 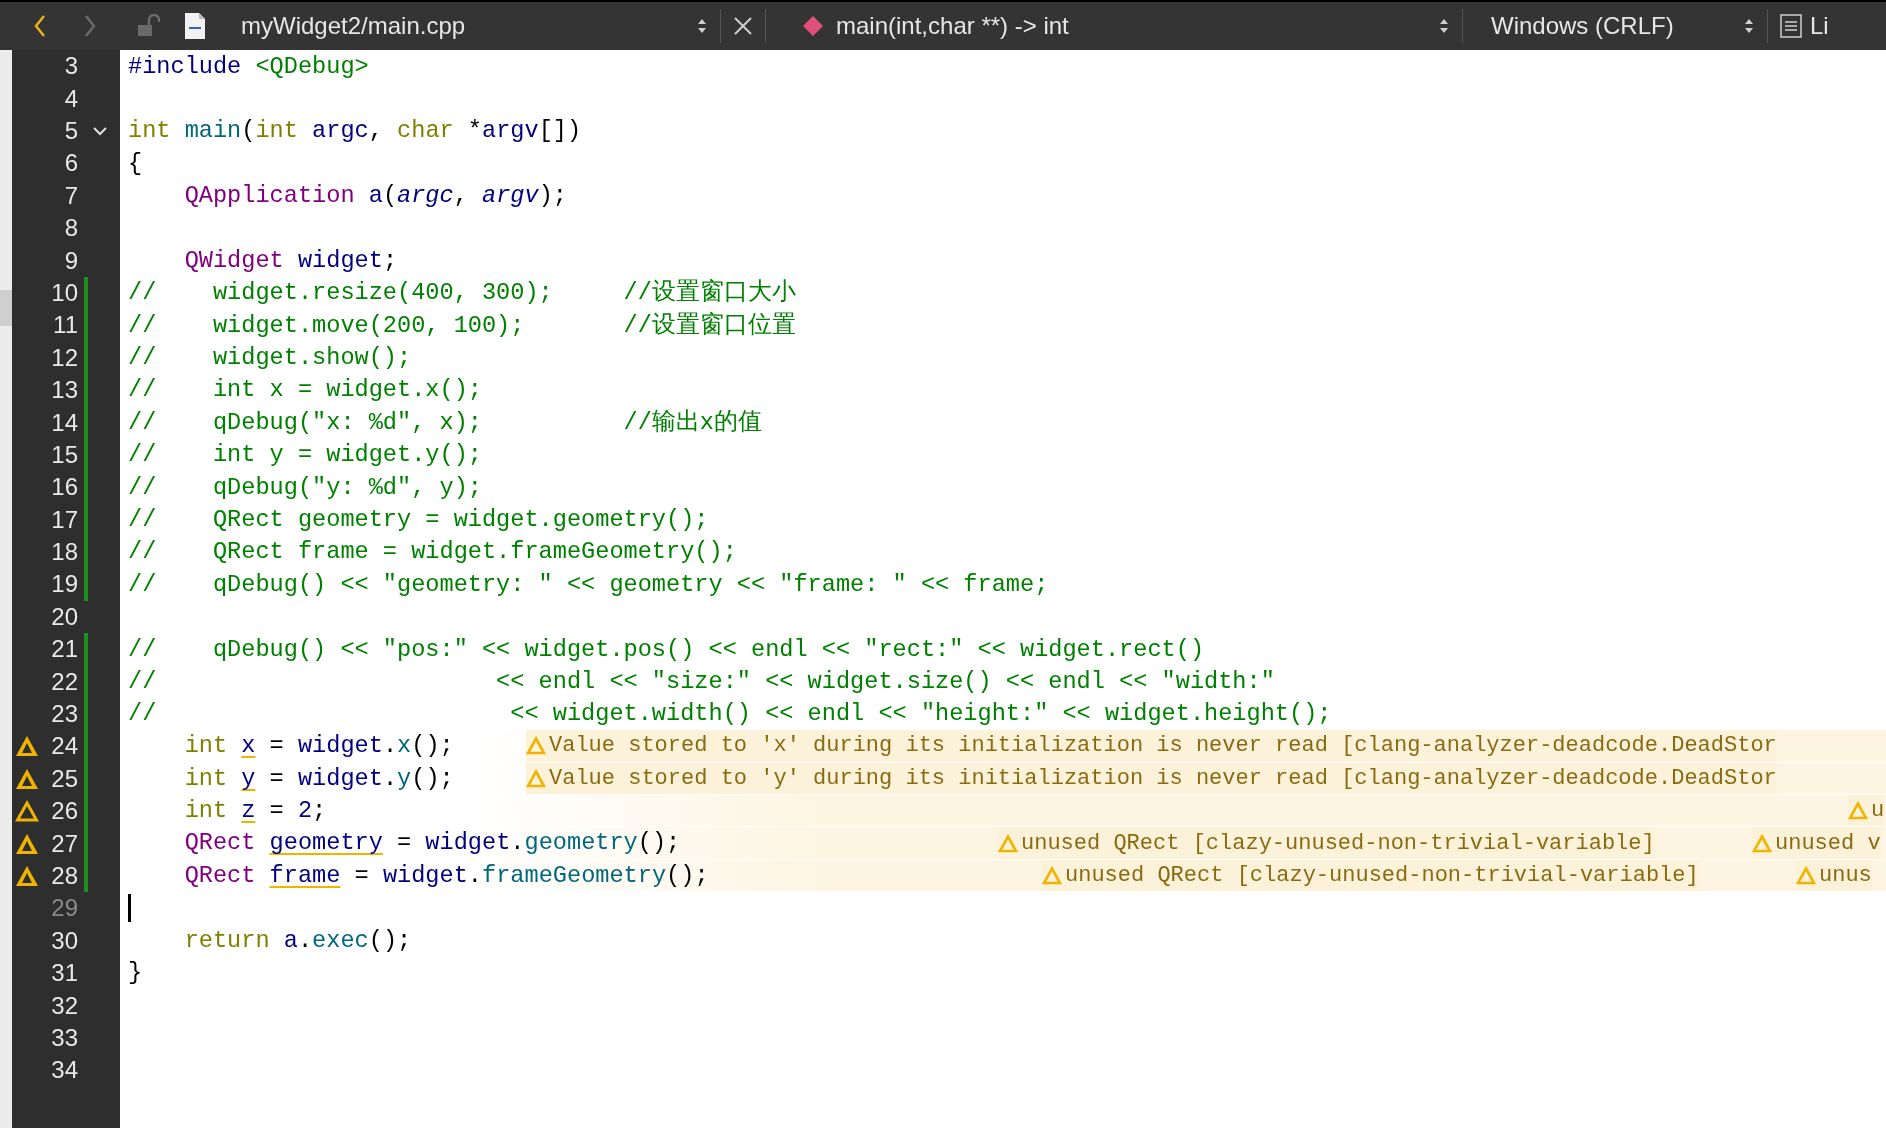 I want to click on line-number: 10, so click(x=64, y=292).